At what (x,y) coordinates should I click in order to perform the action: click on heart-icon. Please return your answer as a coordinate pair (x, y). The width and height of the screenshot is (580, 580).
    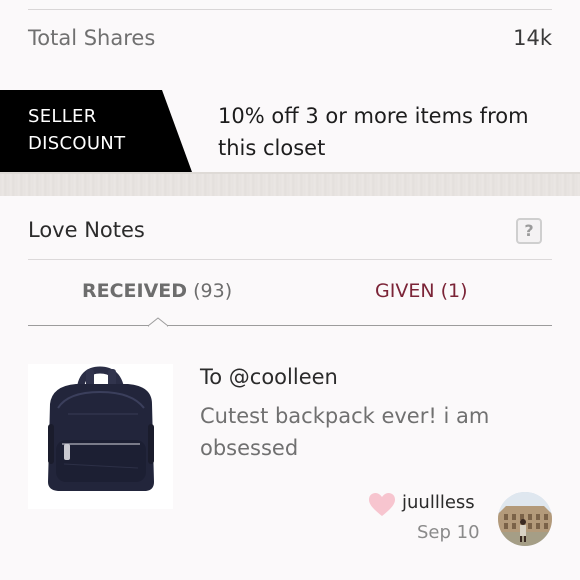
    Looking at the image, I should click on (382, 504).